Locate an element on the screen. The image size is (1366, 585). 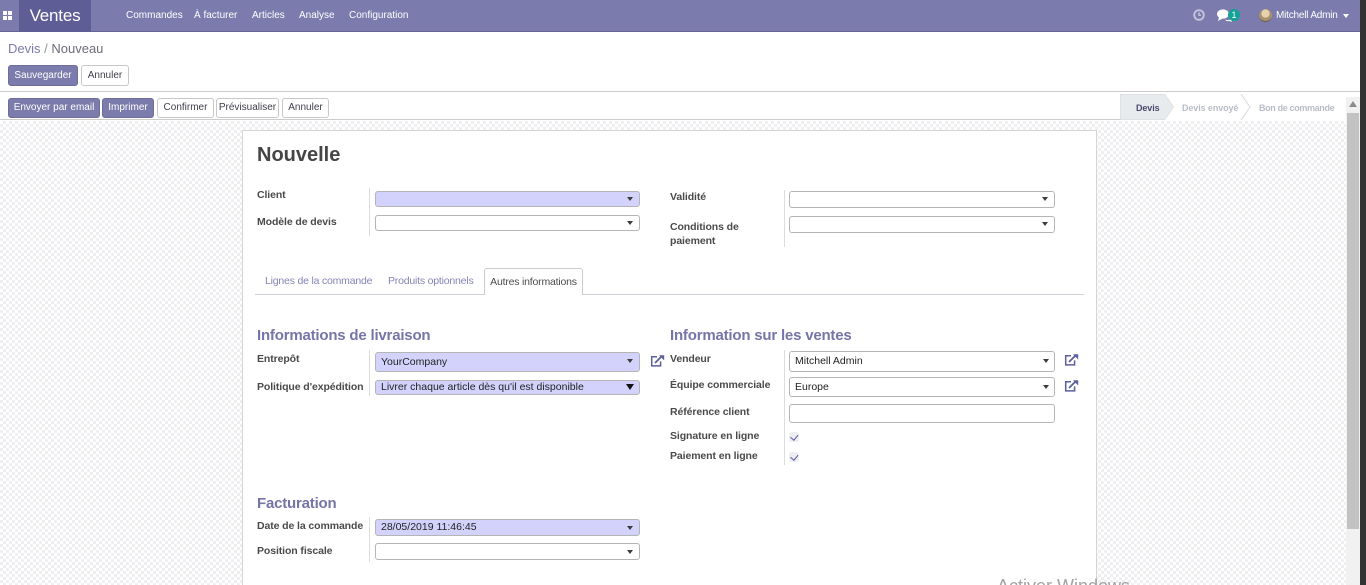
svg-text: Bon de commande is located at coordinates (1297, 108).